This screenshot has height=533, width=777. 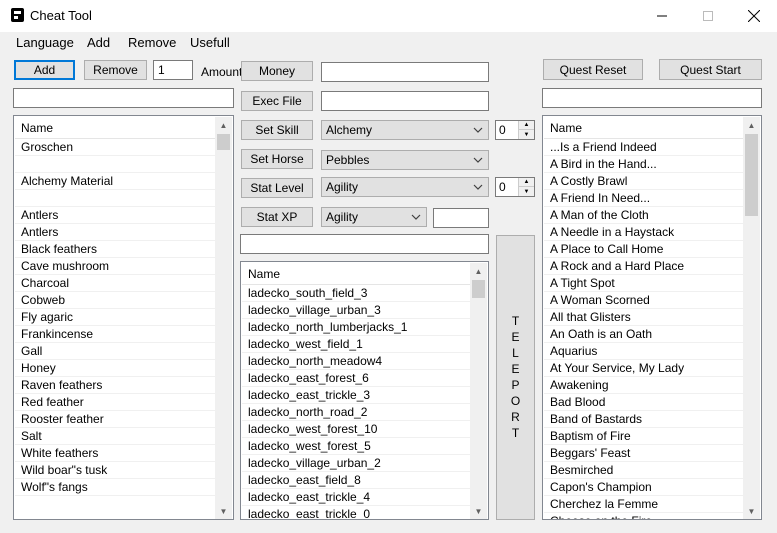 What do you see at coordinates (405, 187) in the screenshot?
I see `stat-select: Agility` at bounding box center [405, 187].